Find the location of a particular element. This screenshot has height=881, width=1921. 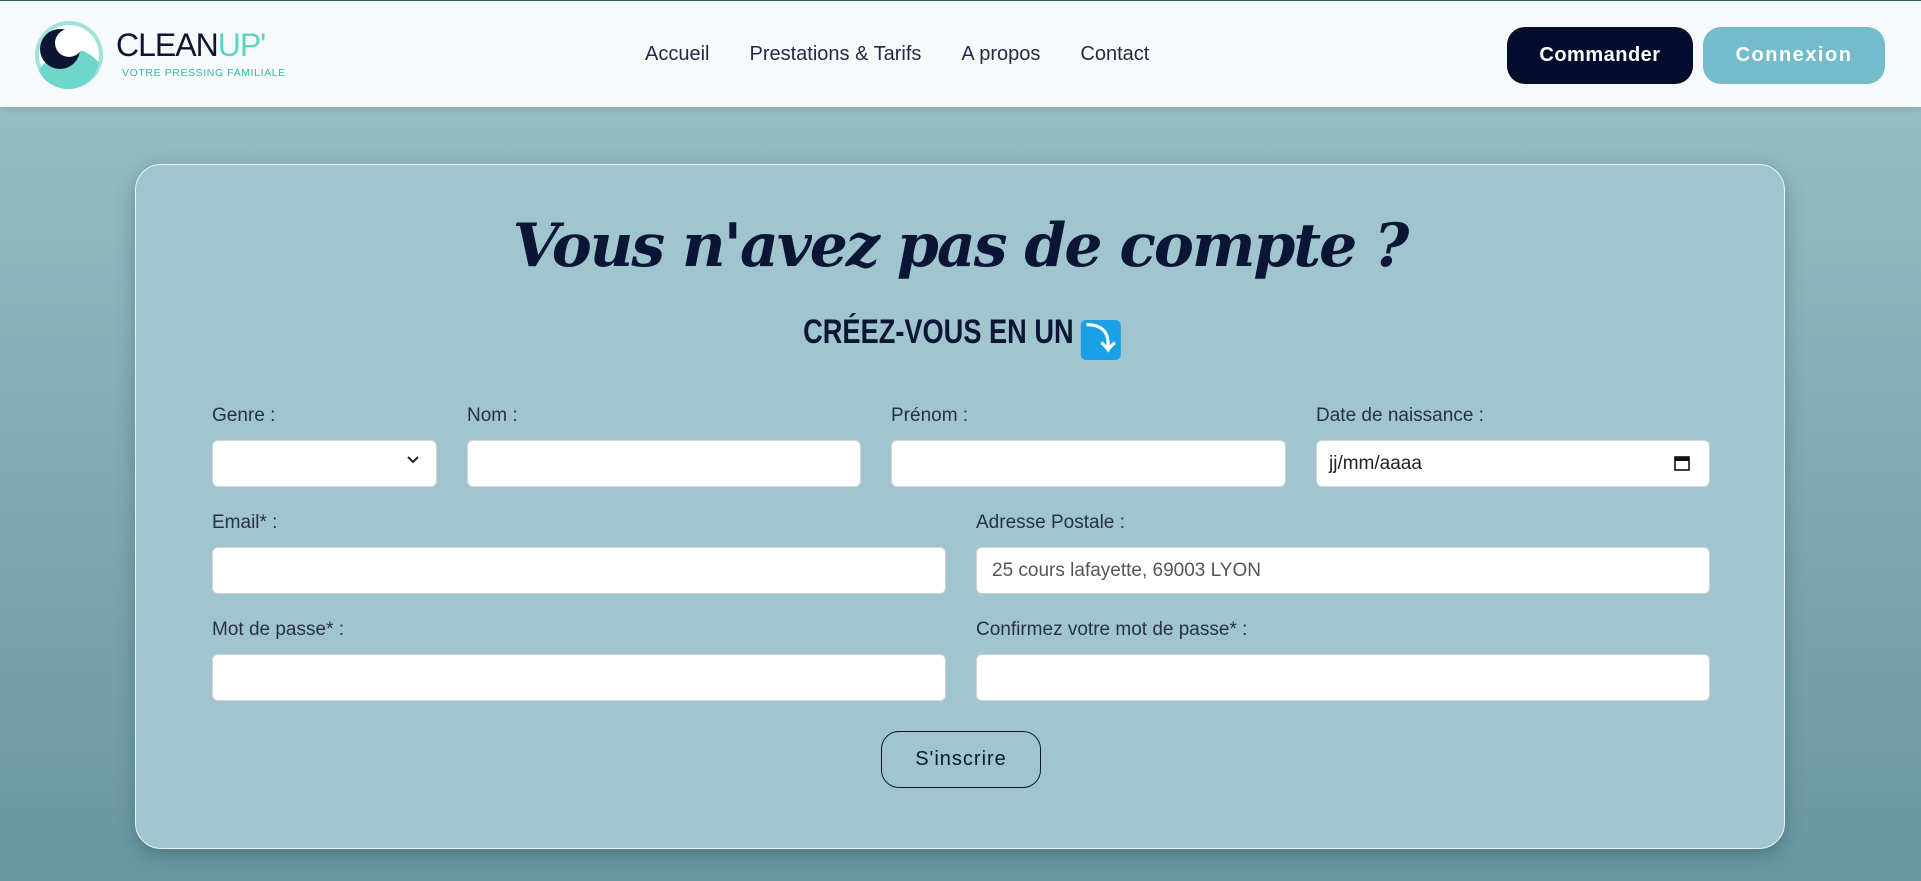

email-label: Email* : is located at coordinates (245, 522).